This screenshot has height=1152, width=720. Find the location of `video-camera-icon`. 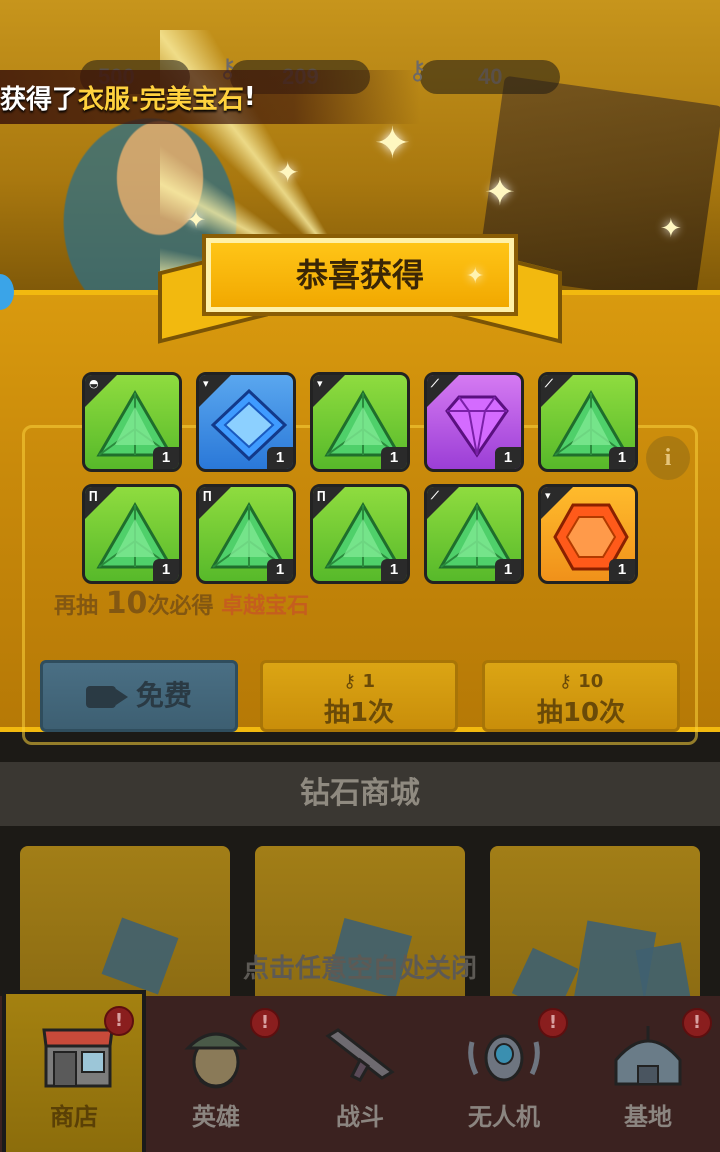

video-camera-icon is located at coordinates (107, 697).